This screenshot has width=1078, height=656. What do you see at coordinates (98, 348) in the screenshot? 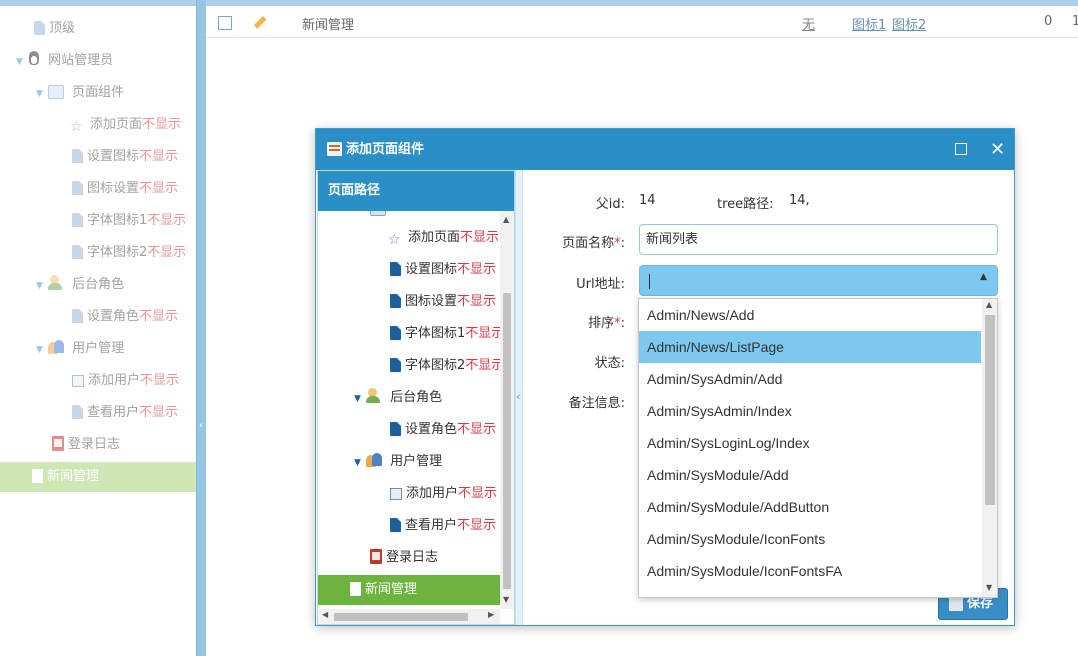
I see `tree-item-label: 用户管理` at bounding box center [98, 348].